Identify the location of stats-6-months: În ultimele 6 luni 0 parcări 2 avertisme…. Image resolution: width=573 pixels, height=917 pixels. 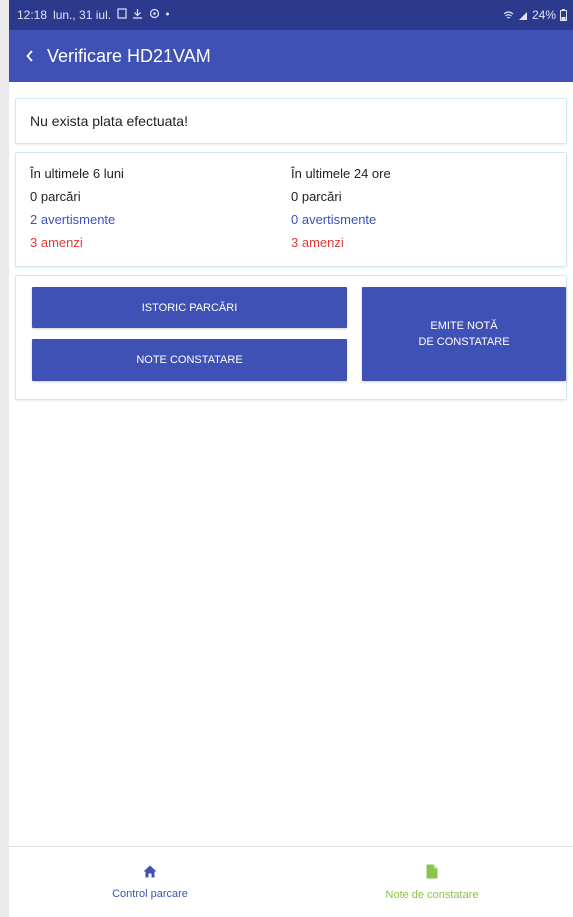
(160, 209).